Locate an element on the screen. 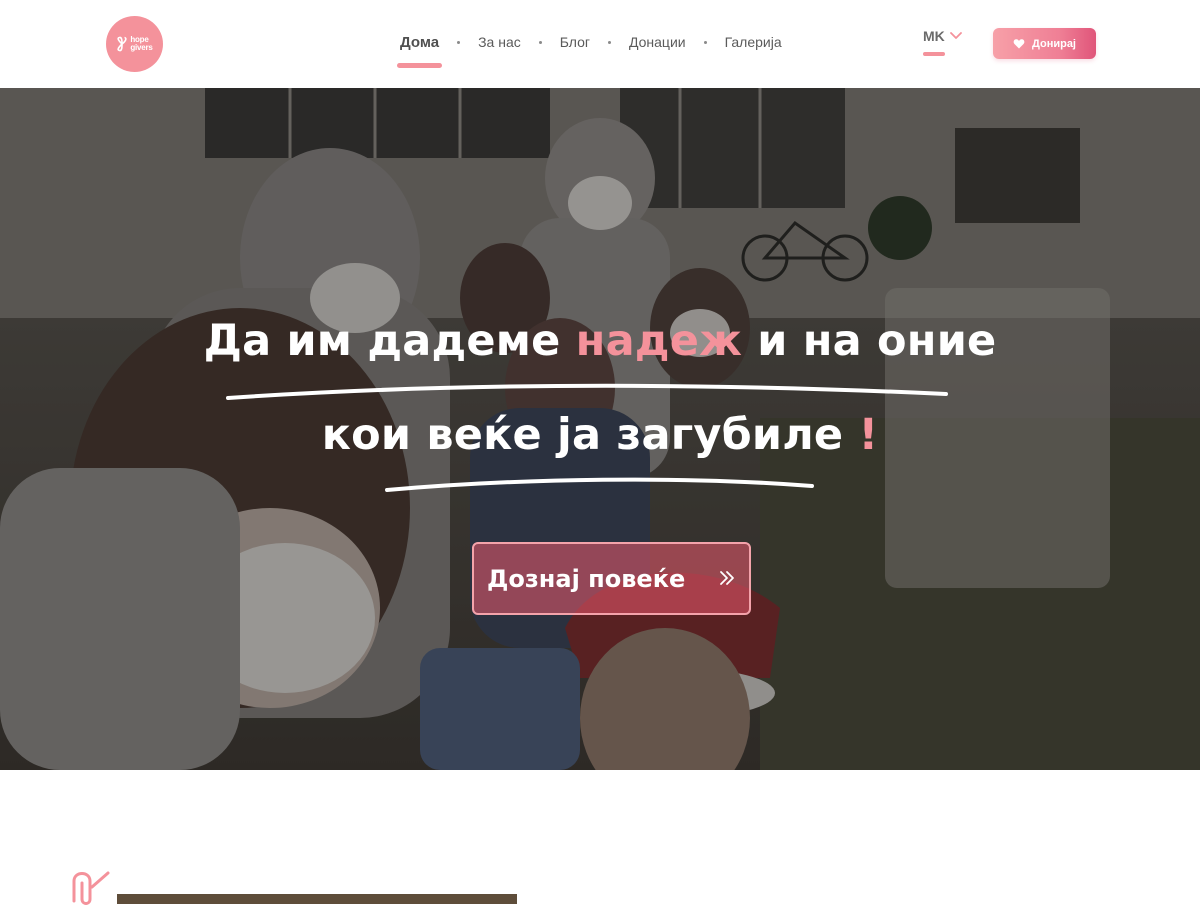  learn-more-label: Дознај повеќе is located at coordinates (586, 578).